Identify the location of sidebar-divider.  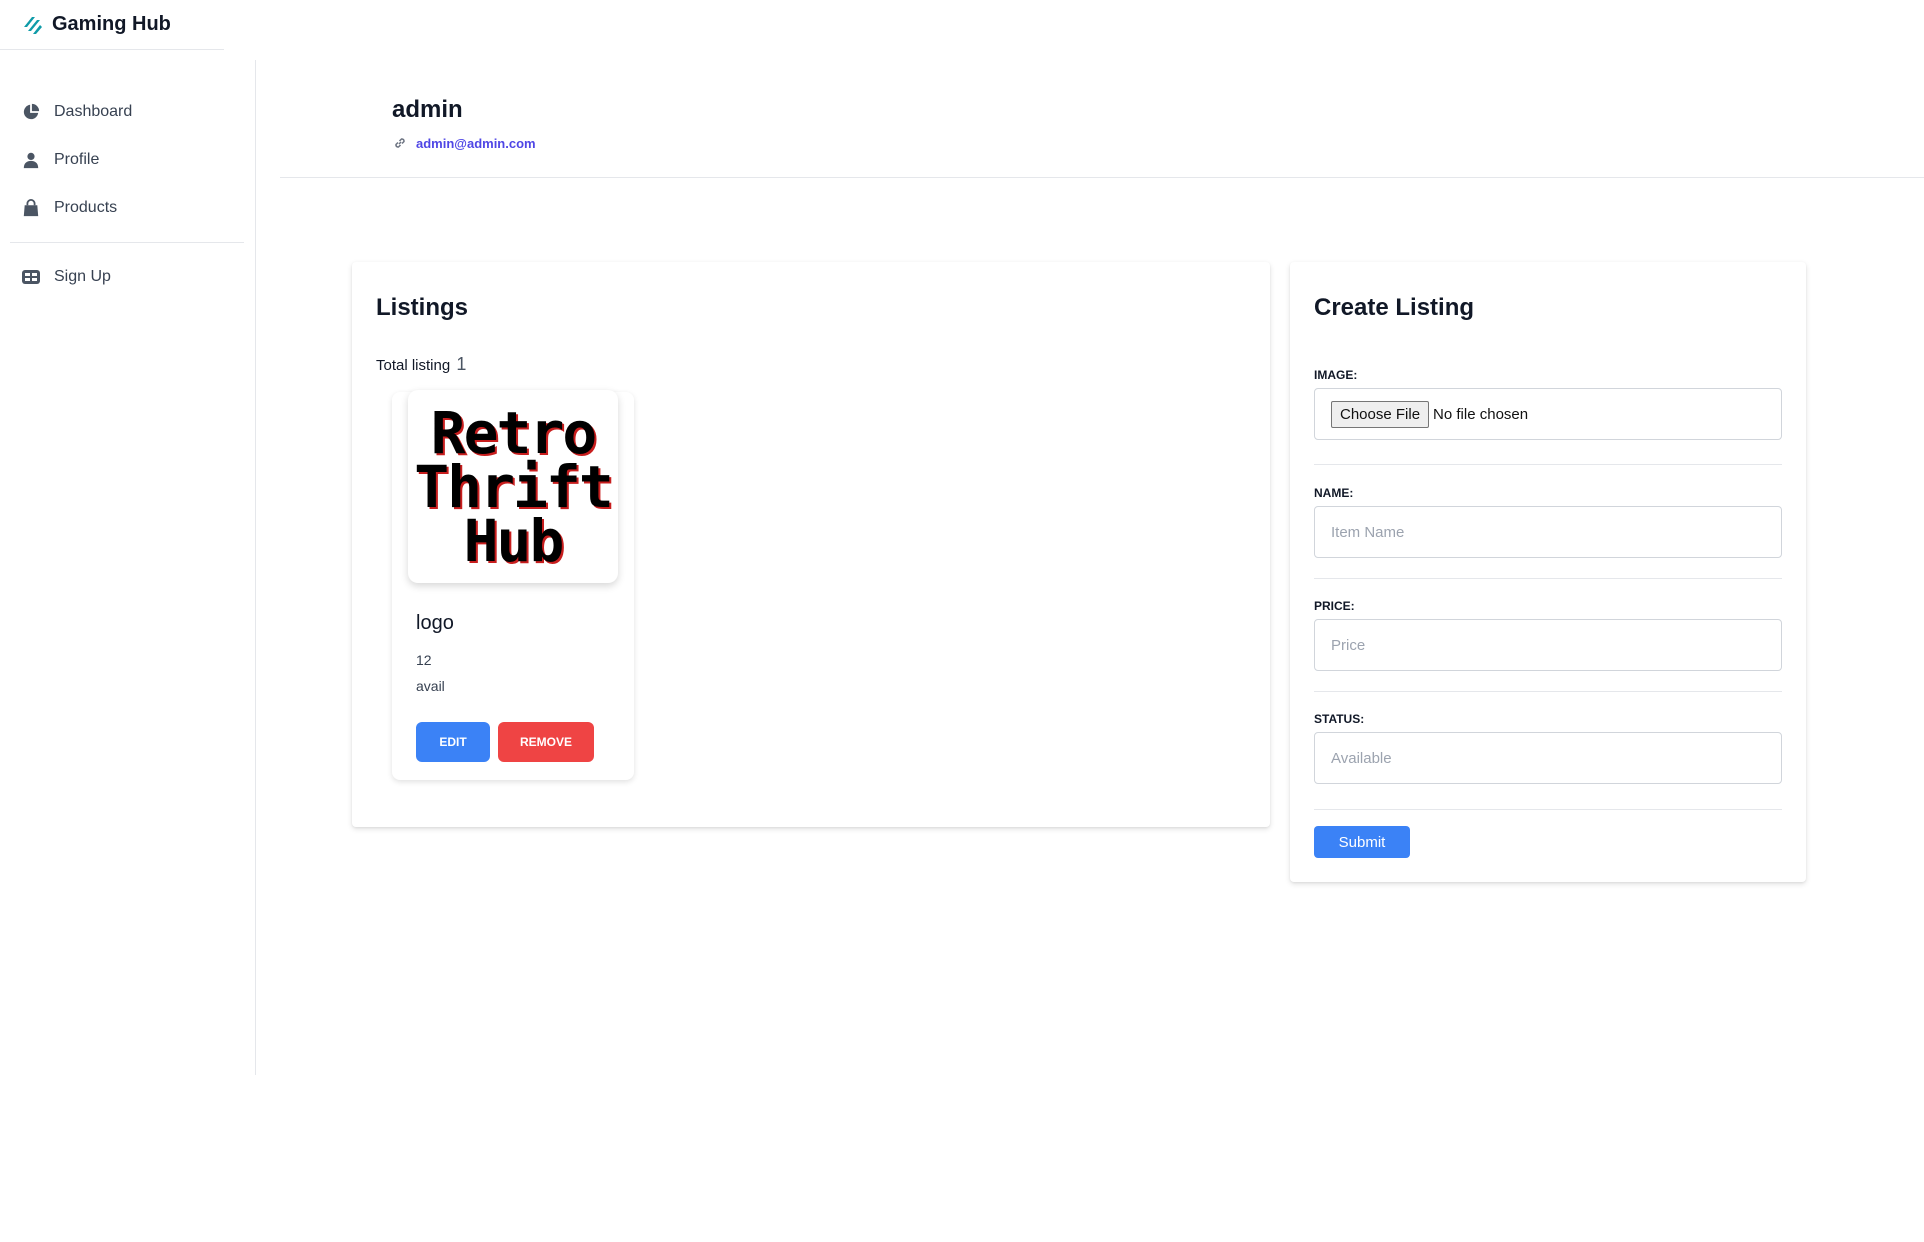
(127, 242).